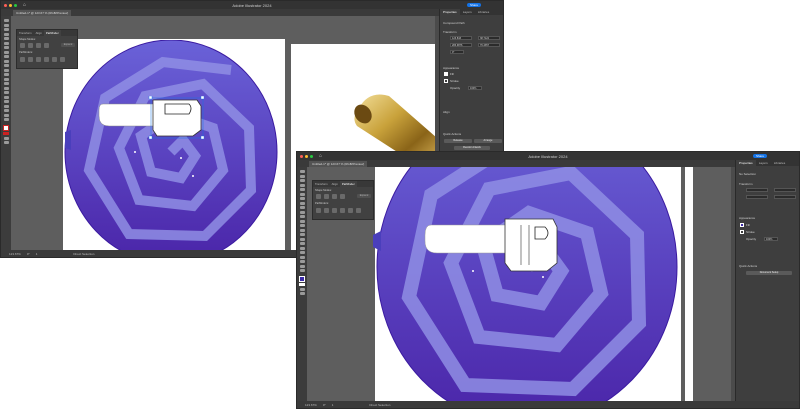 This screenshot has height=409, width=800. I want to click on pen-shape, so click(491, 245).